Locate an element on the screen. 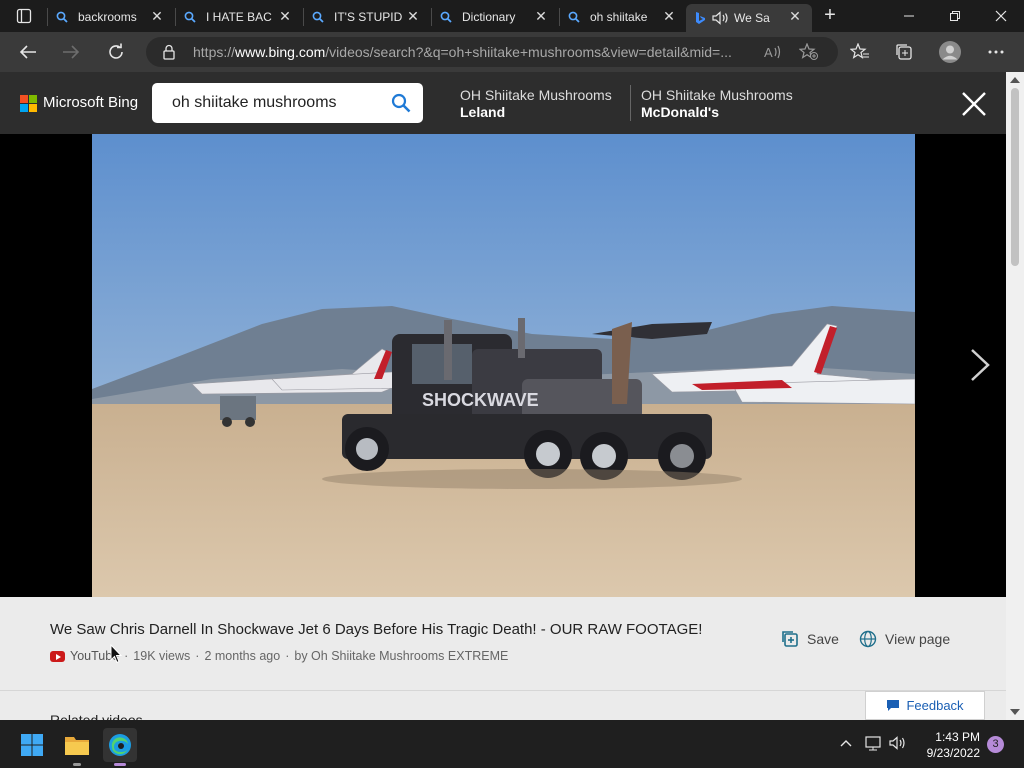  edge-button is located at coordinates (120, 747).